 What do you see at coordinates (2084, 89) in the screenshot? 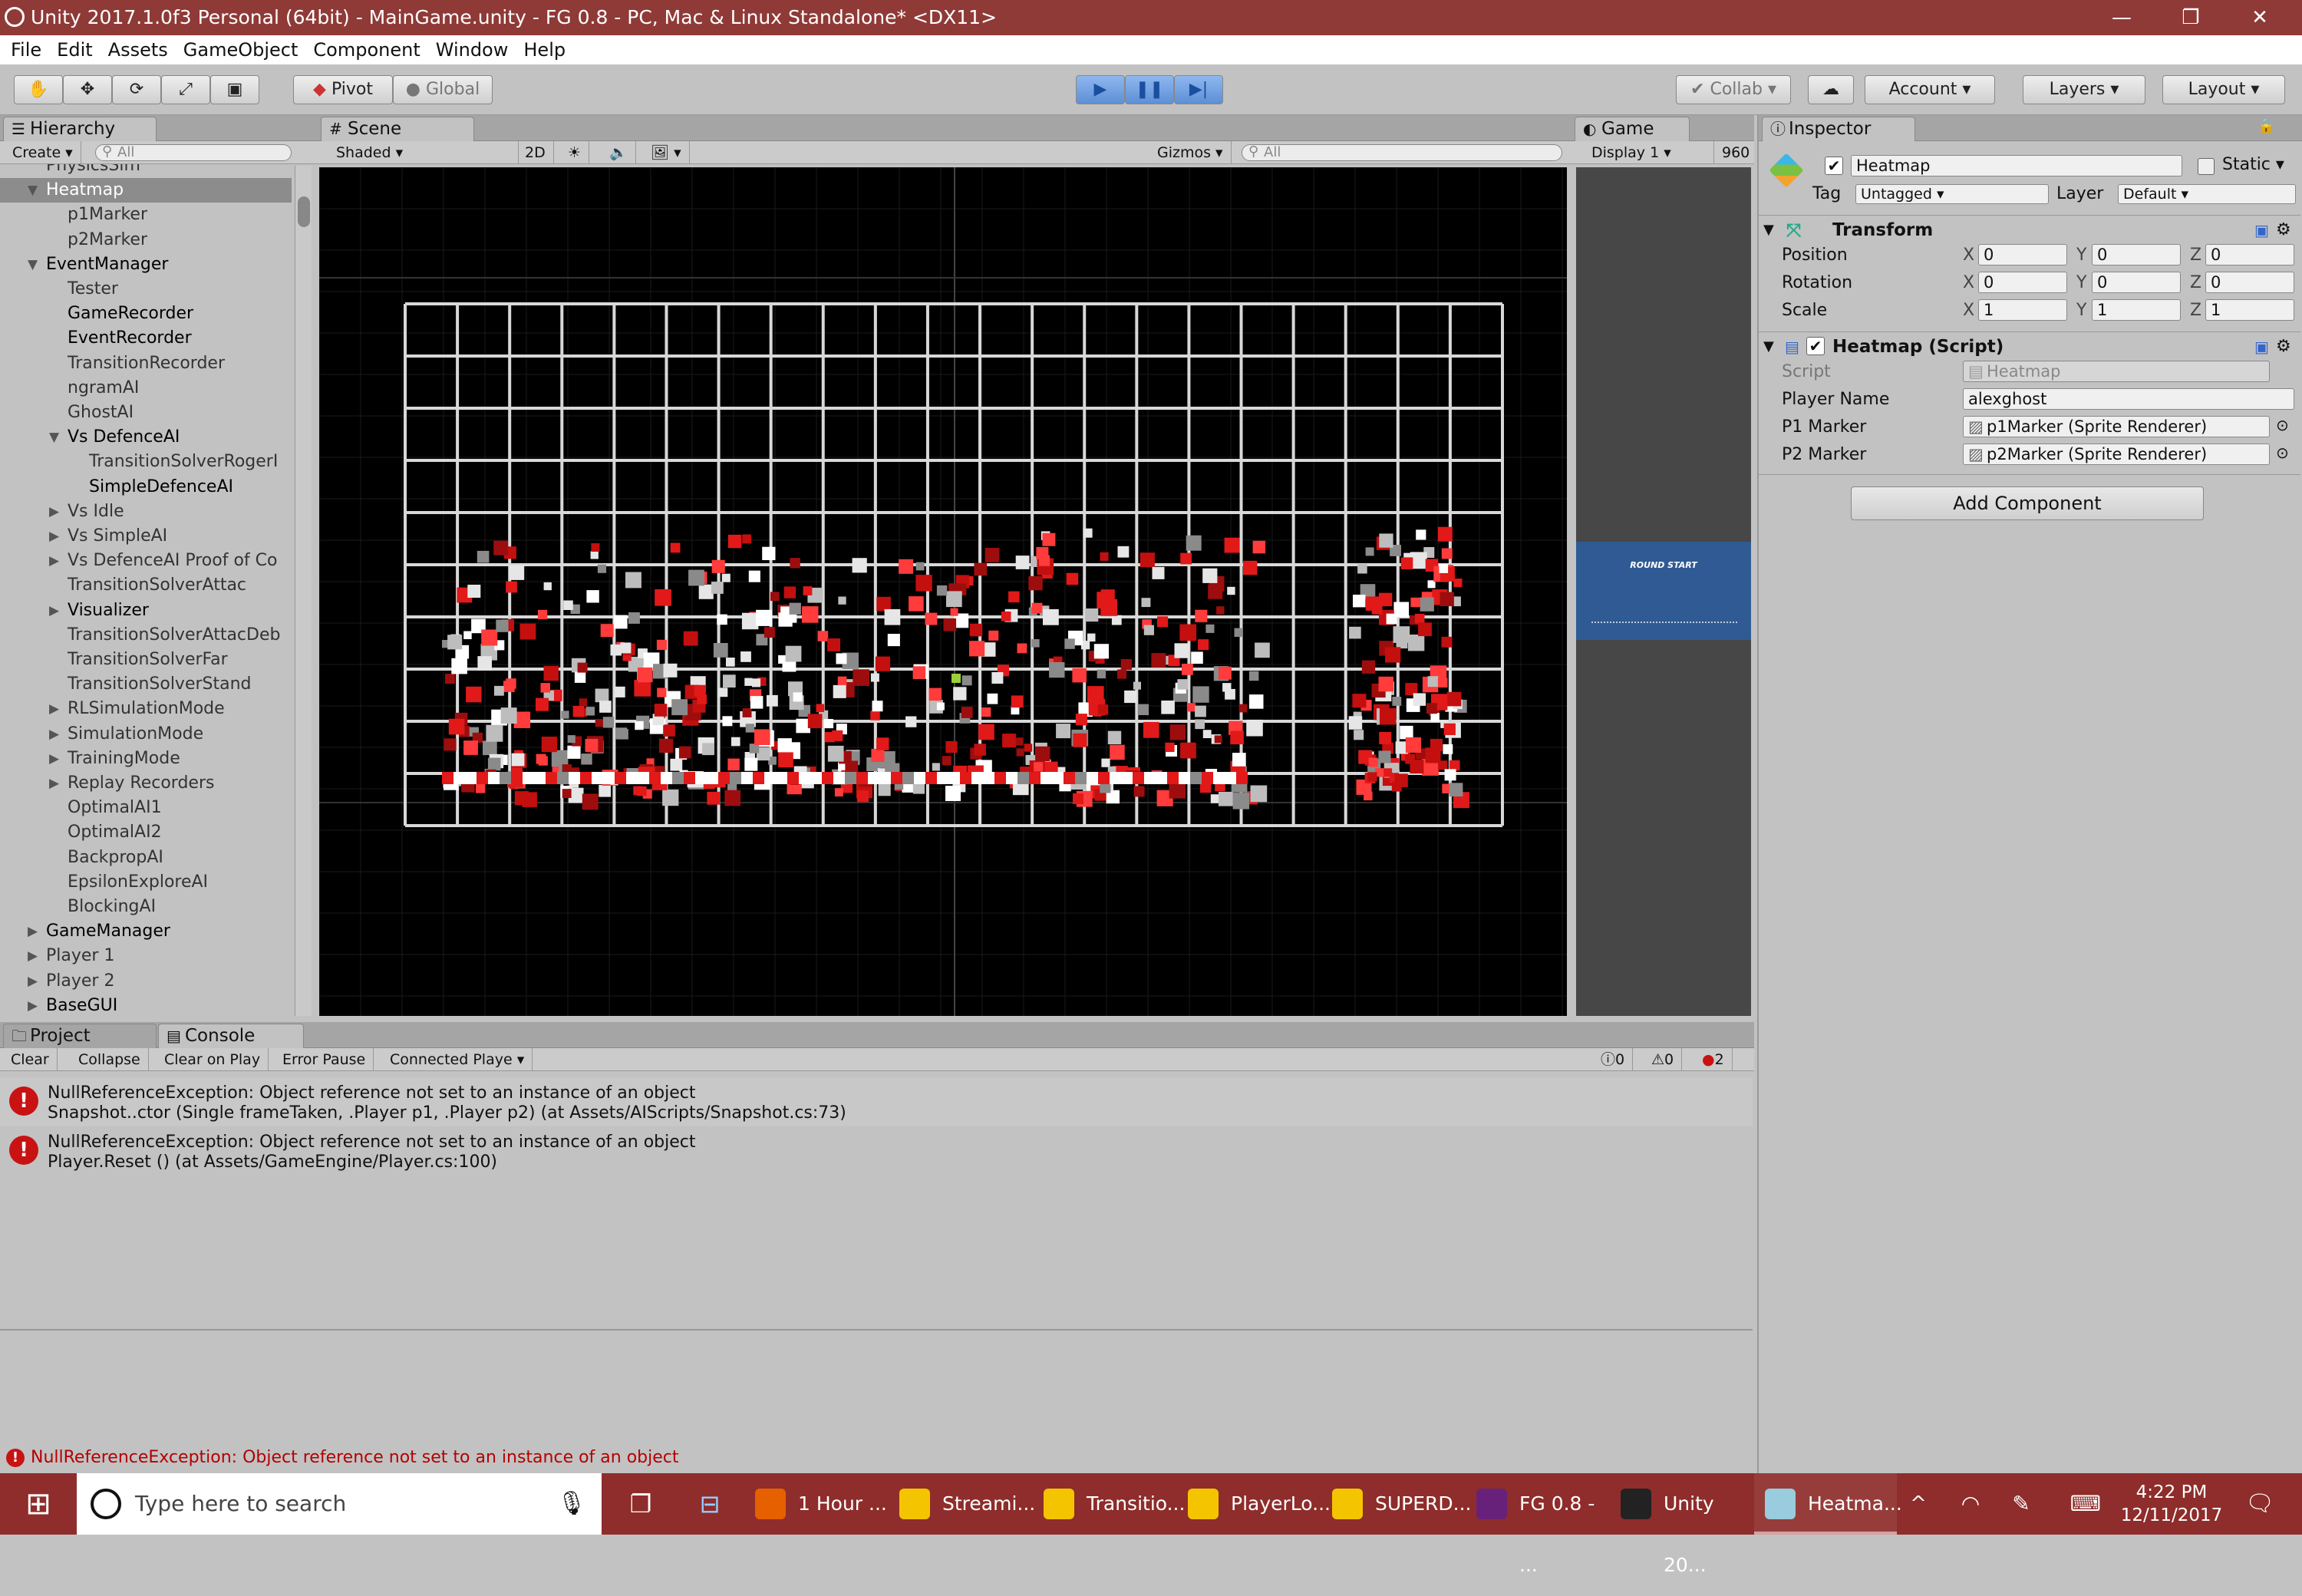
I see `layers-dropdown: Layers ▾` at bounding box center [2084, 89].